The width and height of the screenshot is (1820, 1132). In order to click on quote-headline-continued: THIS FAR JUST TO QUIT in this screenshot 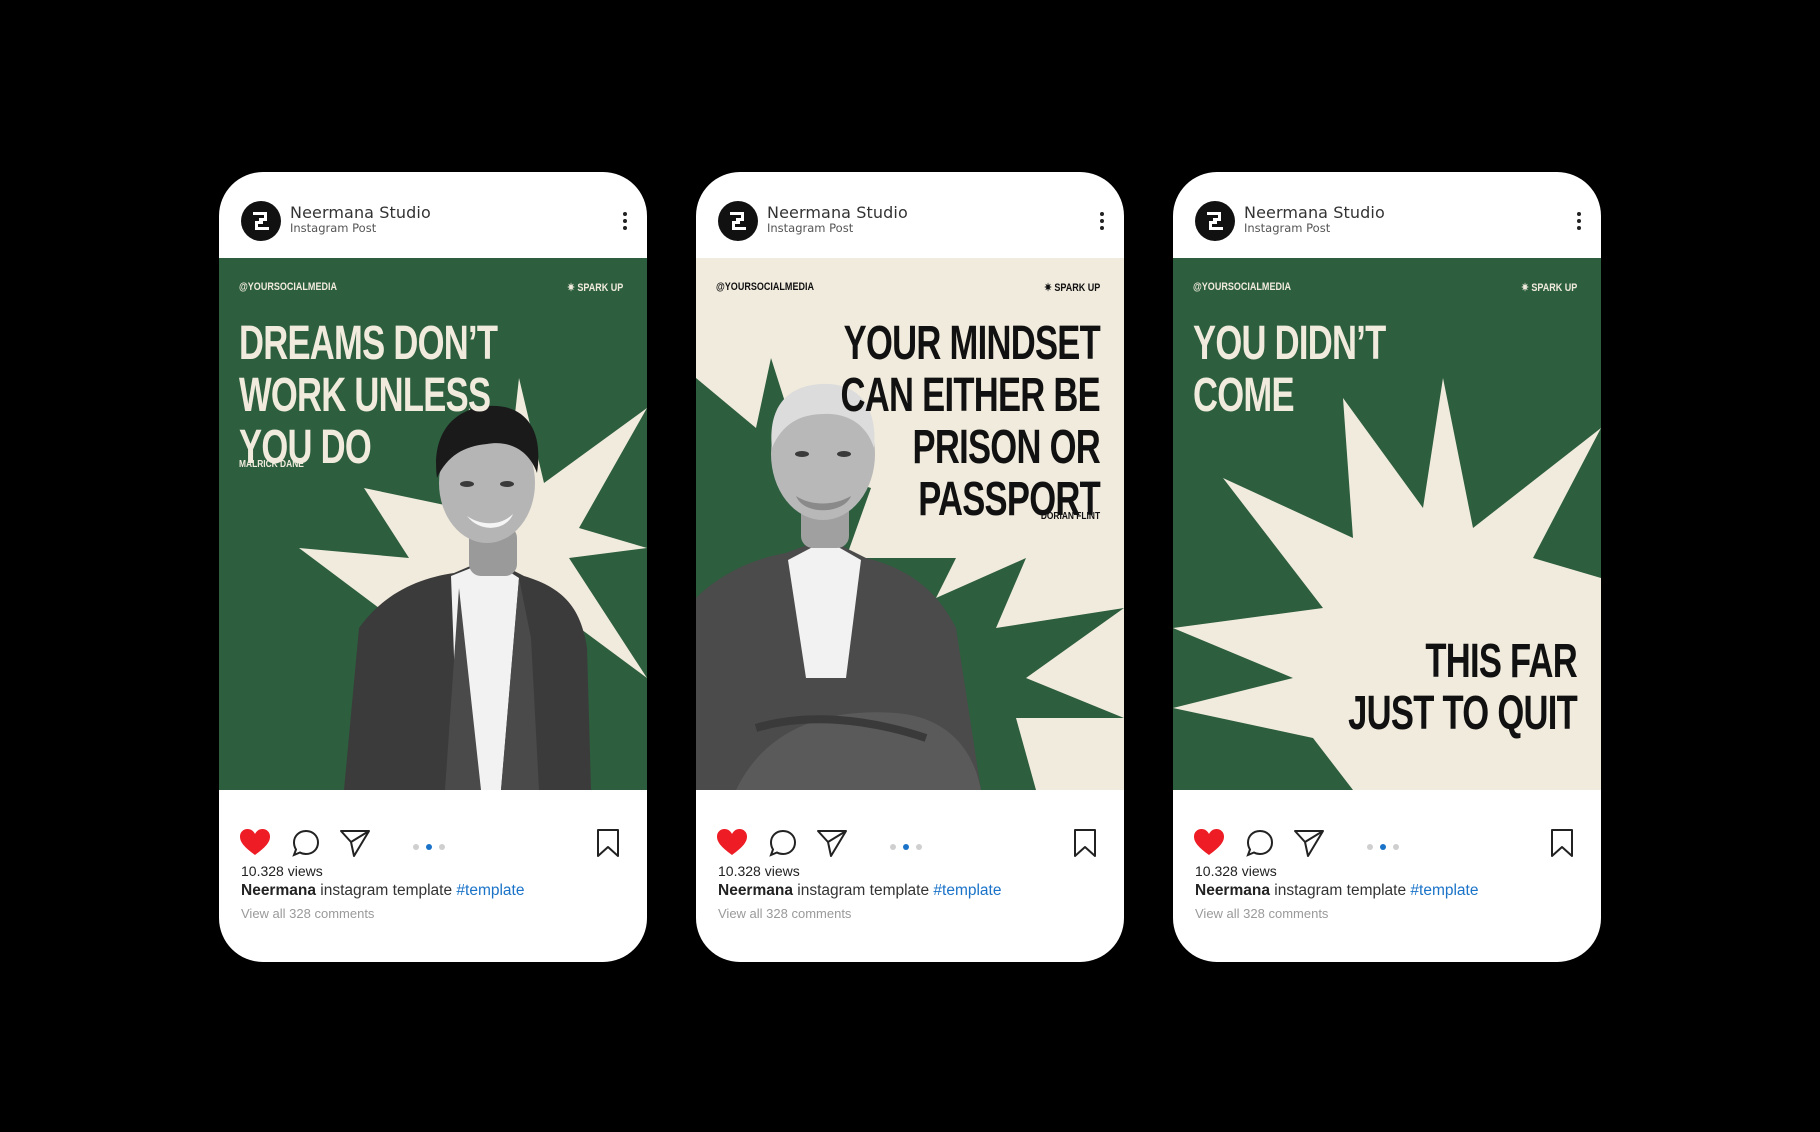, I will do `click(1463, 687)`.